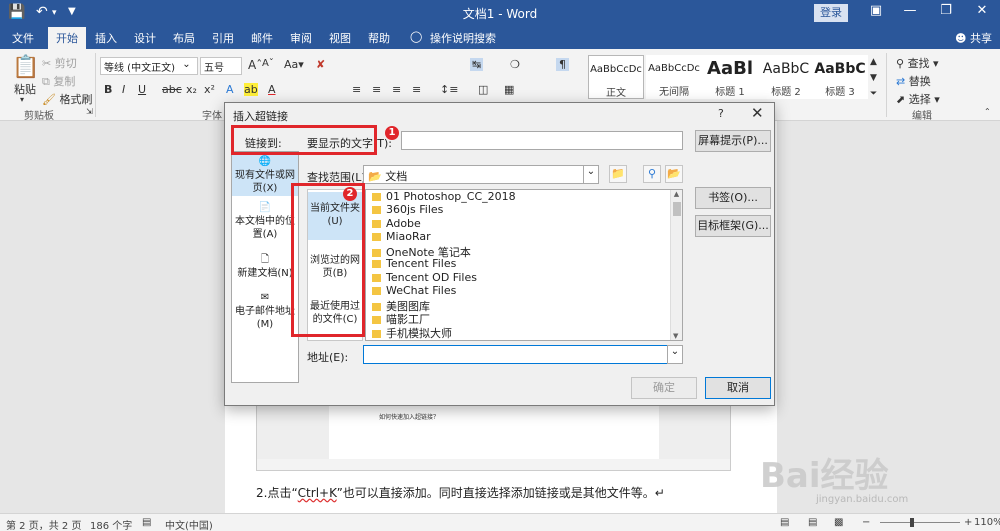 This screenshot has width=1000, height=531. Describe the element at coordinates (920, 522) in the screenshot. I see `zoom-slider` at that location.